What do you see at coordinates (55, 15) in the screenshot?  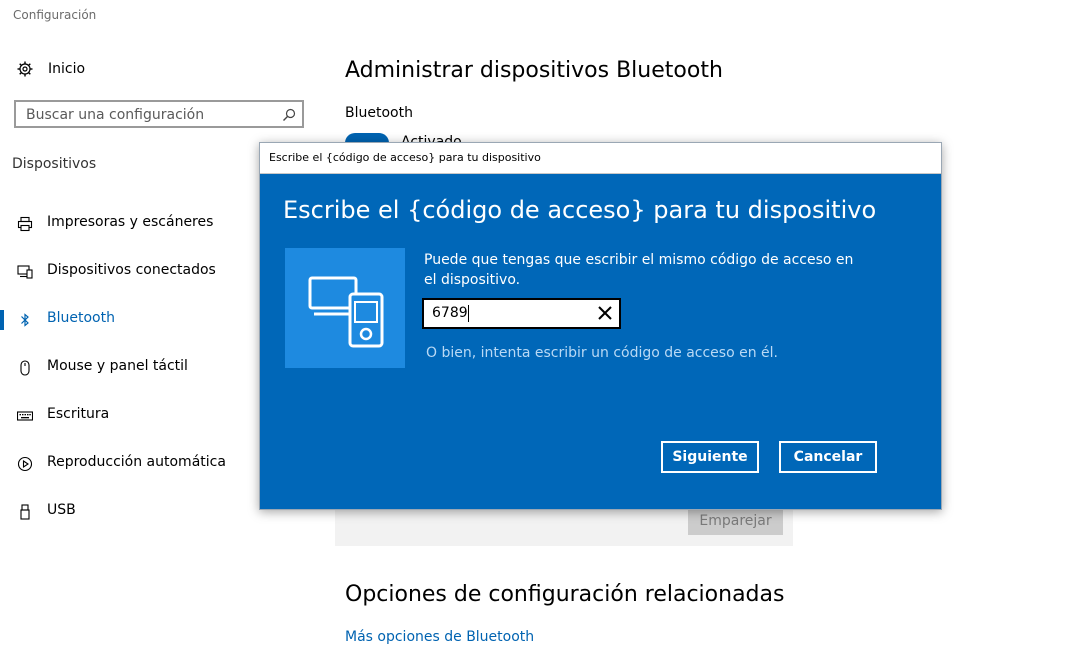 I see `window-title: Configuración` at bounding box center [55, 15].